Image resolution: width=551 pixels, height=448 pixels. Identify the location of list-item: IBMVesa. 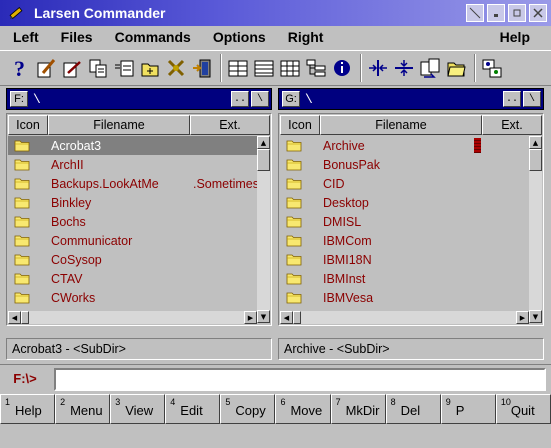
(404, 297).